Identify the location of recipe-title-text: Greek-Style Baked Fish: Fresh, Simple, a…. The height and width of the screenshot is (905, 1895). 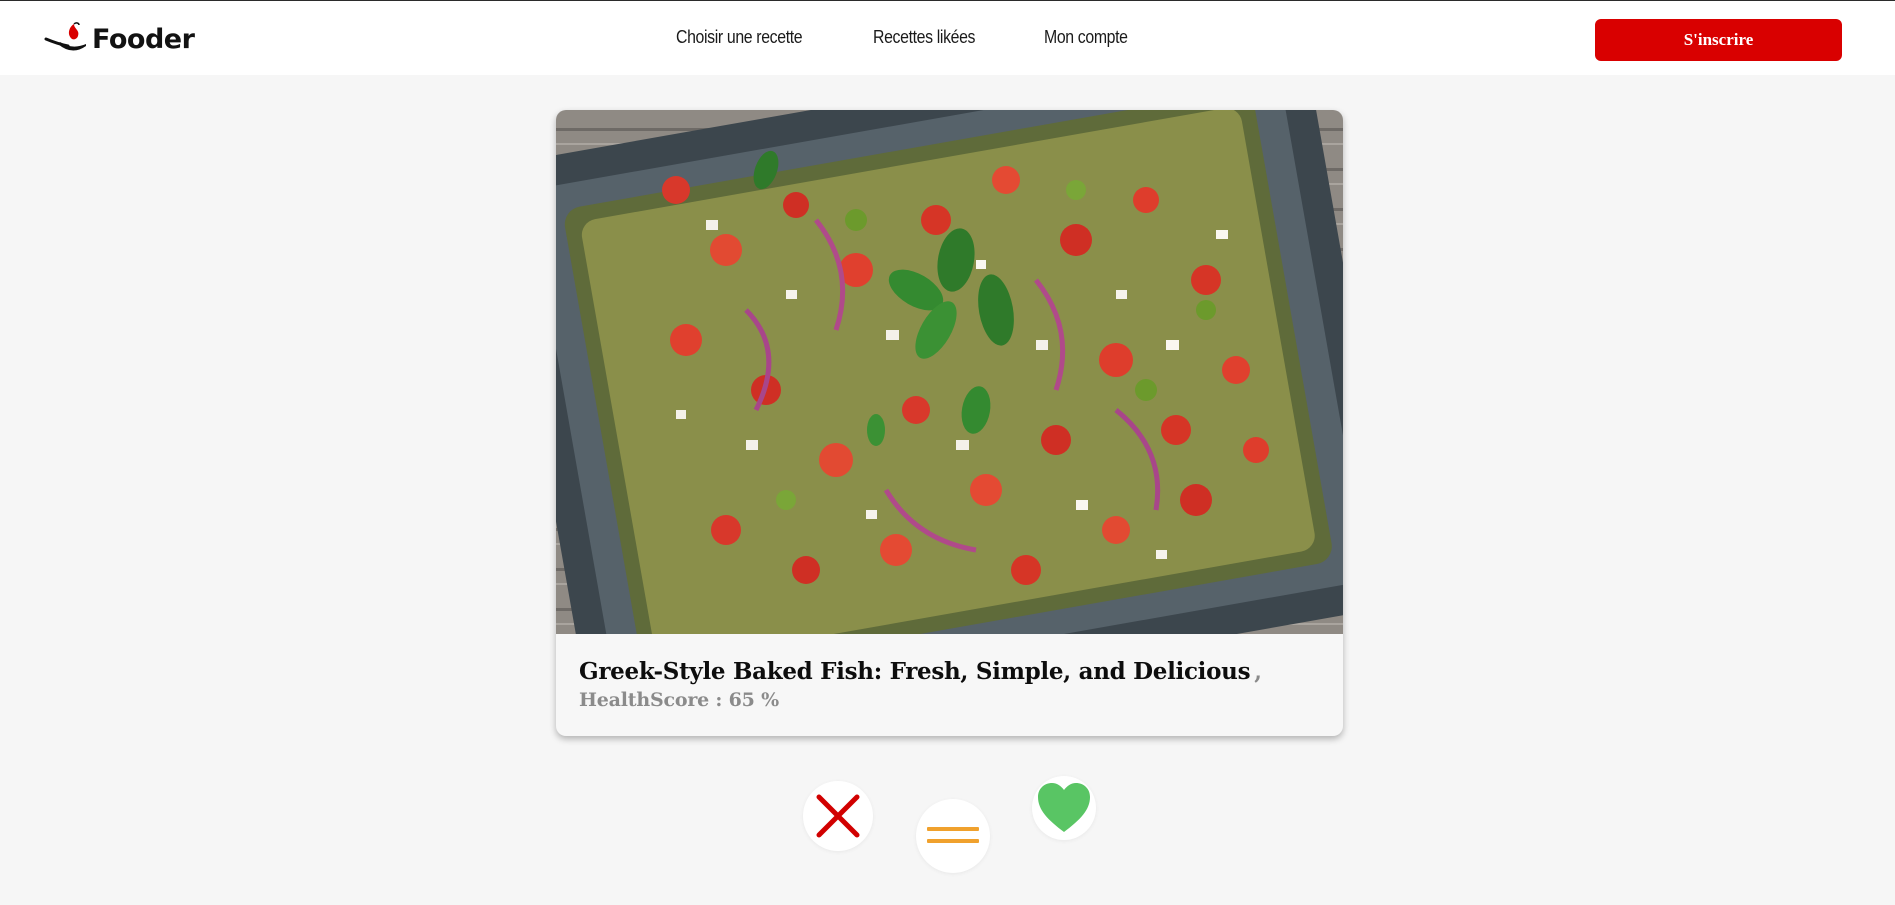
(915, 671).